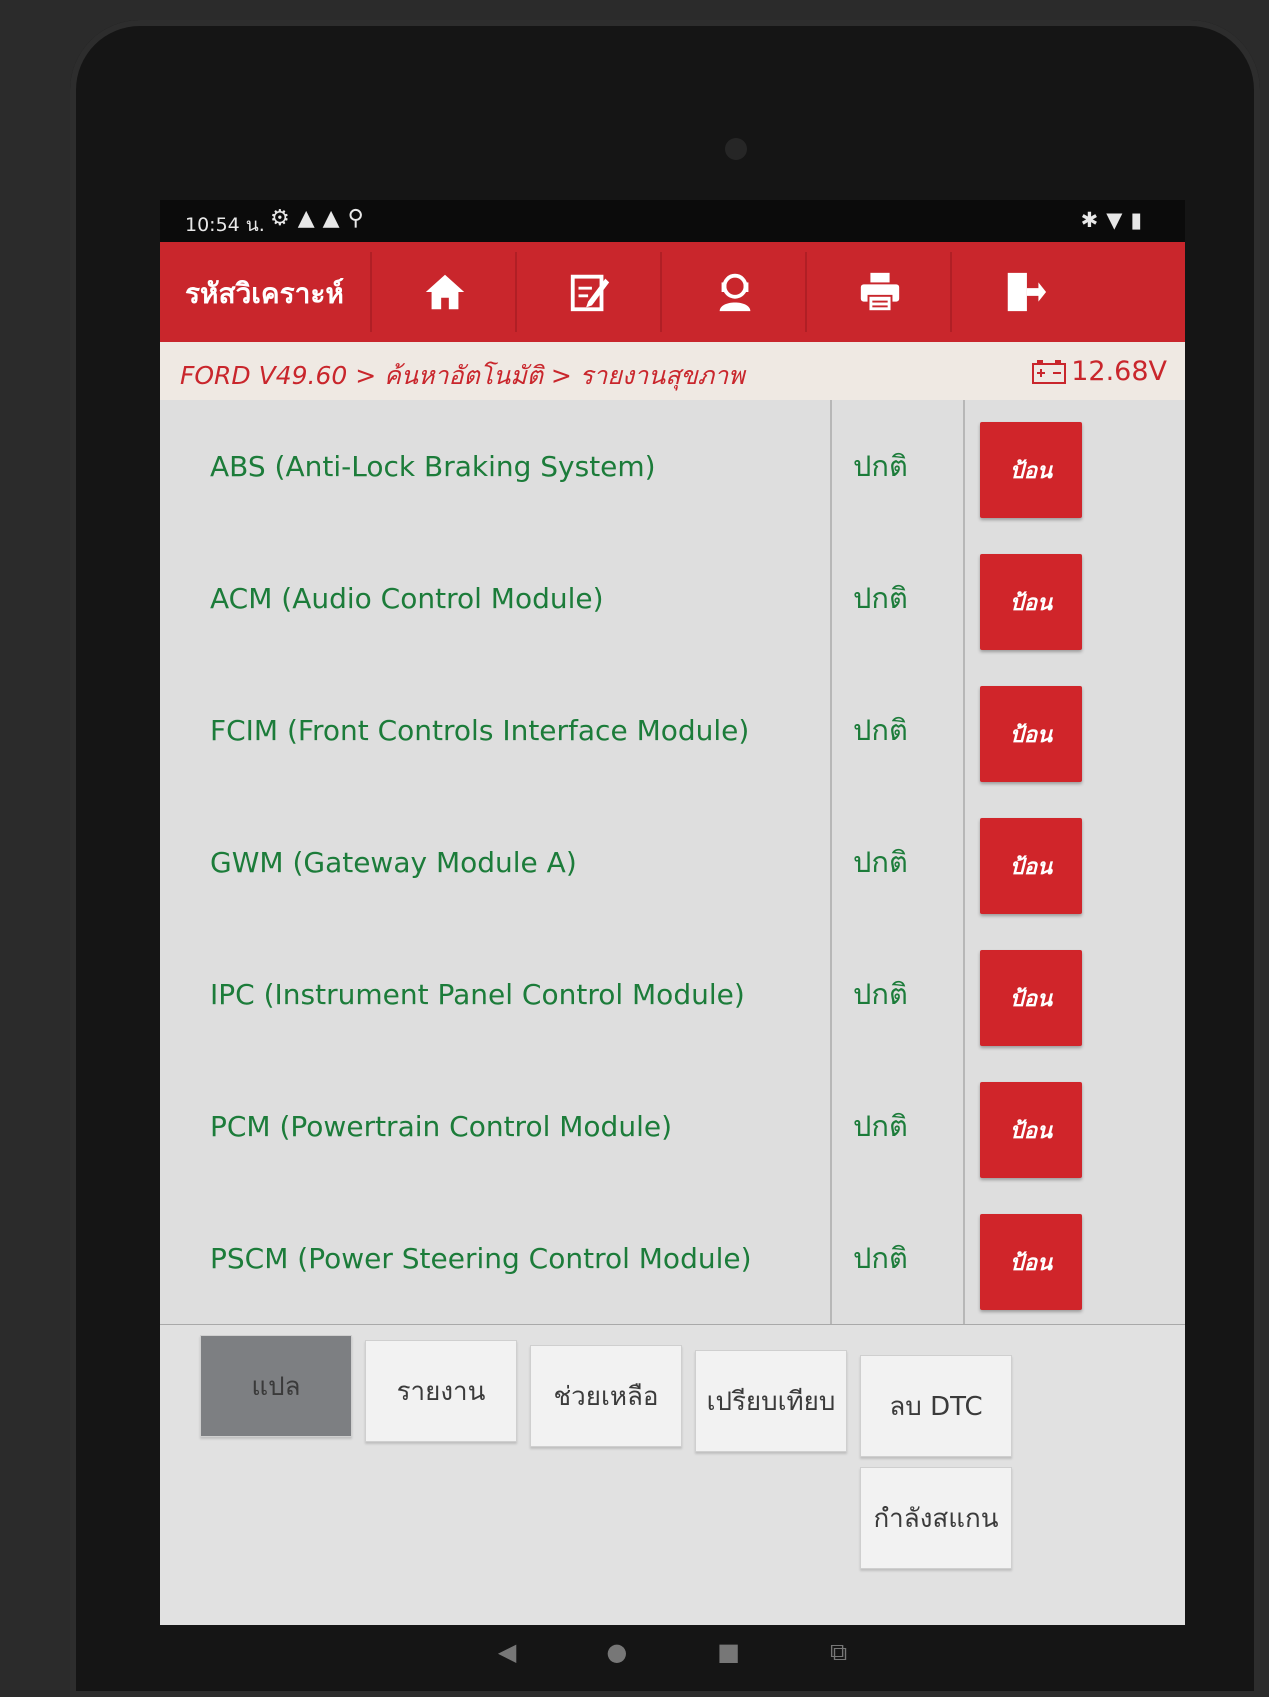  Describe the element at coordinates (606, 1396) in the screenshot. I see `help-button: ช่วยเหลือ` at that location.